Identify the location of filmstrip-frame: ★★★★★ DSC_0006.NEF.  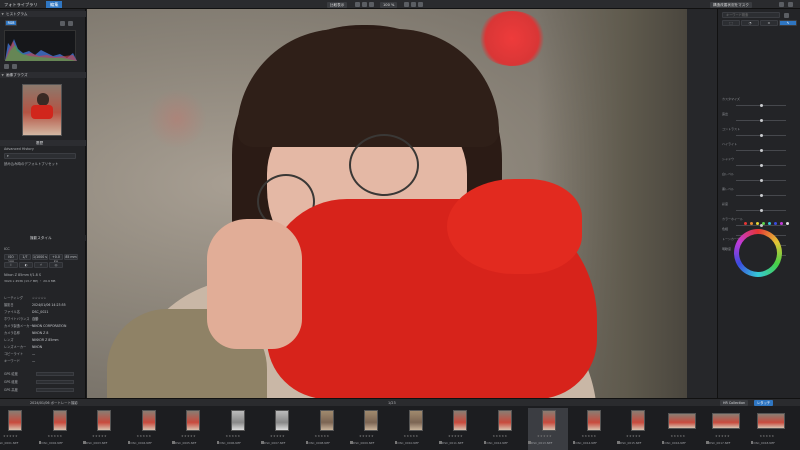
(236, 429).